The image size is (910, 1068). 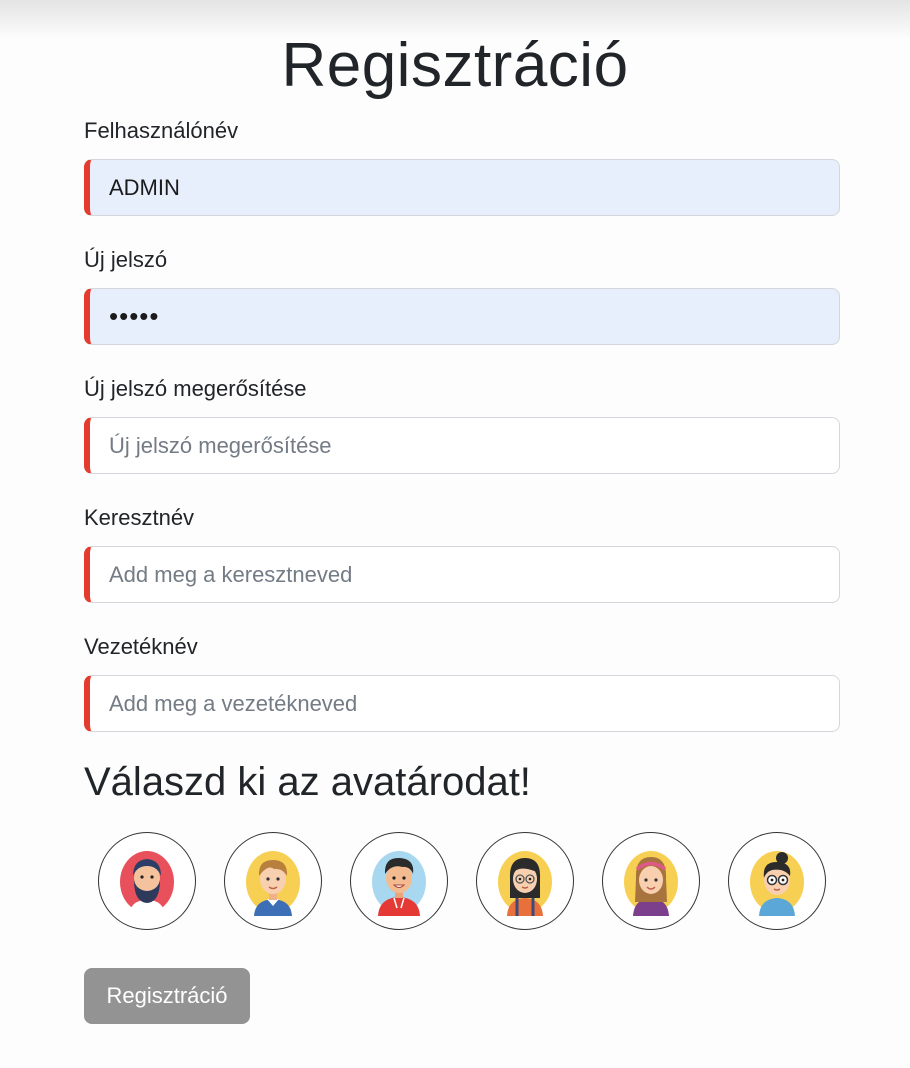 I want to click on girl-with-glasses-avatar, so click(x=525, y=883).